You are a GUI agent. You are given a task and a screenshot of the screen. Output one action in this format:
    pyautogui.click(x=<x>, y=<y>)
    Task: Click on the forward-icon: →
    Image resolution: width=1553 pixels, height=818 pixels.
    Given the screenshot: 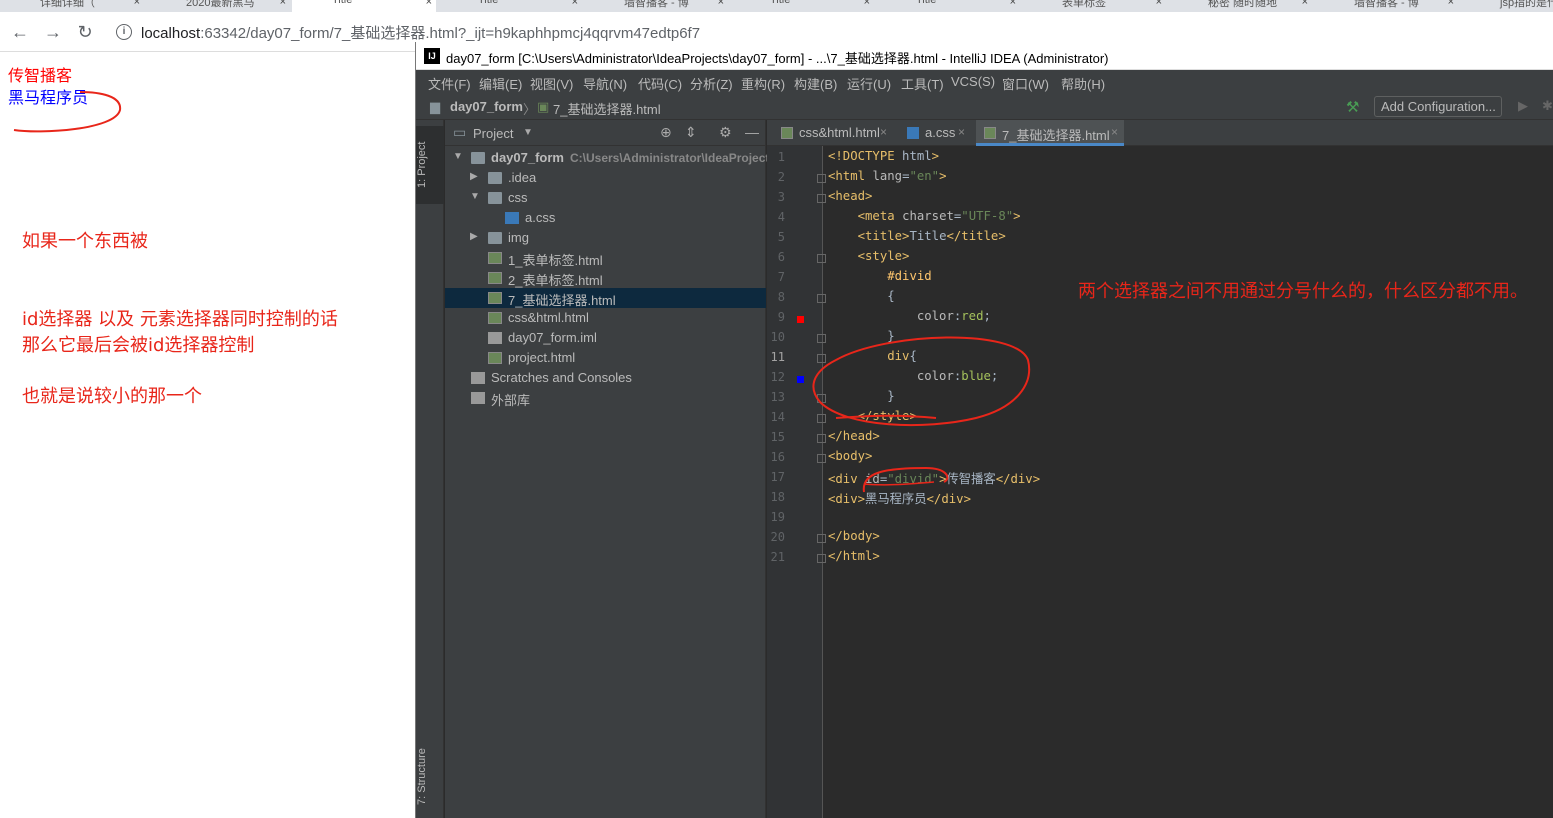 What is the action you would take?
    pyautogui.click(x=53, y=32)
    